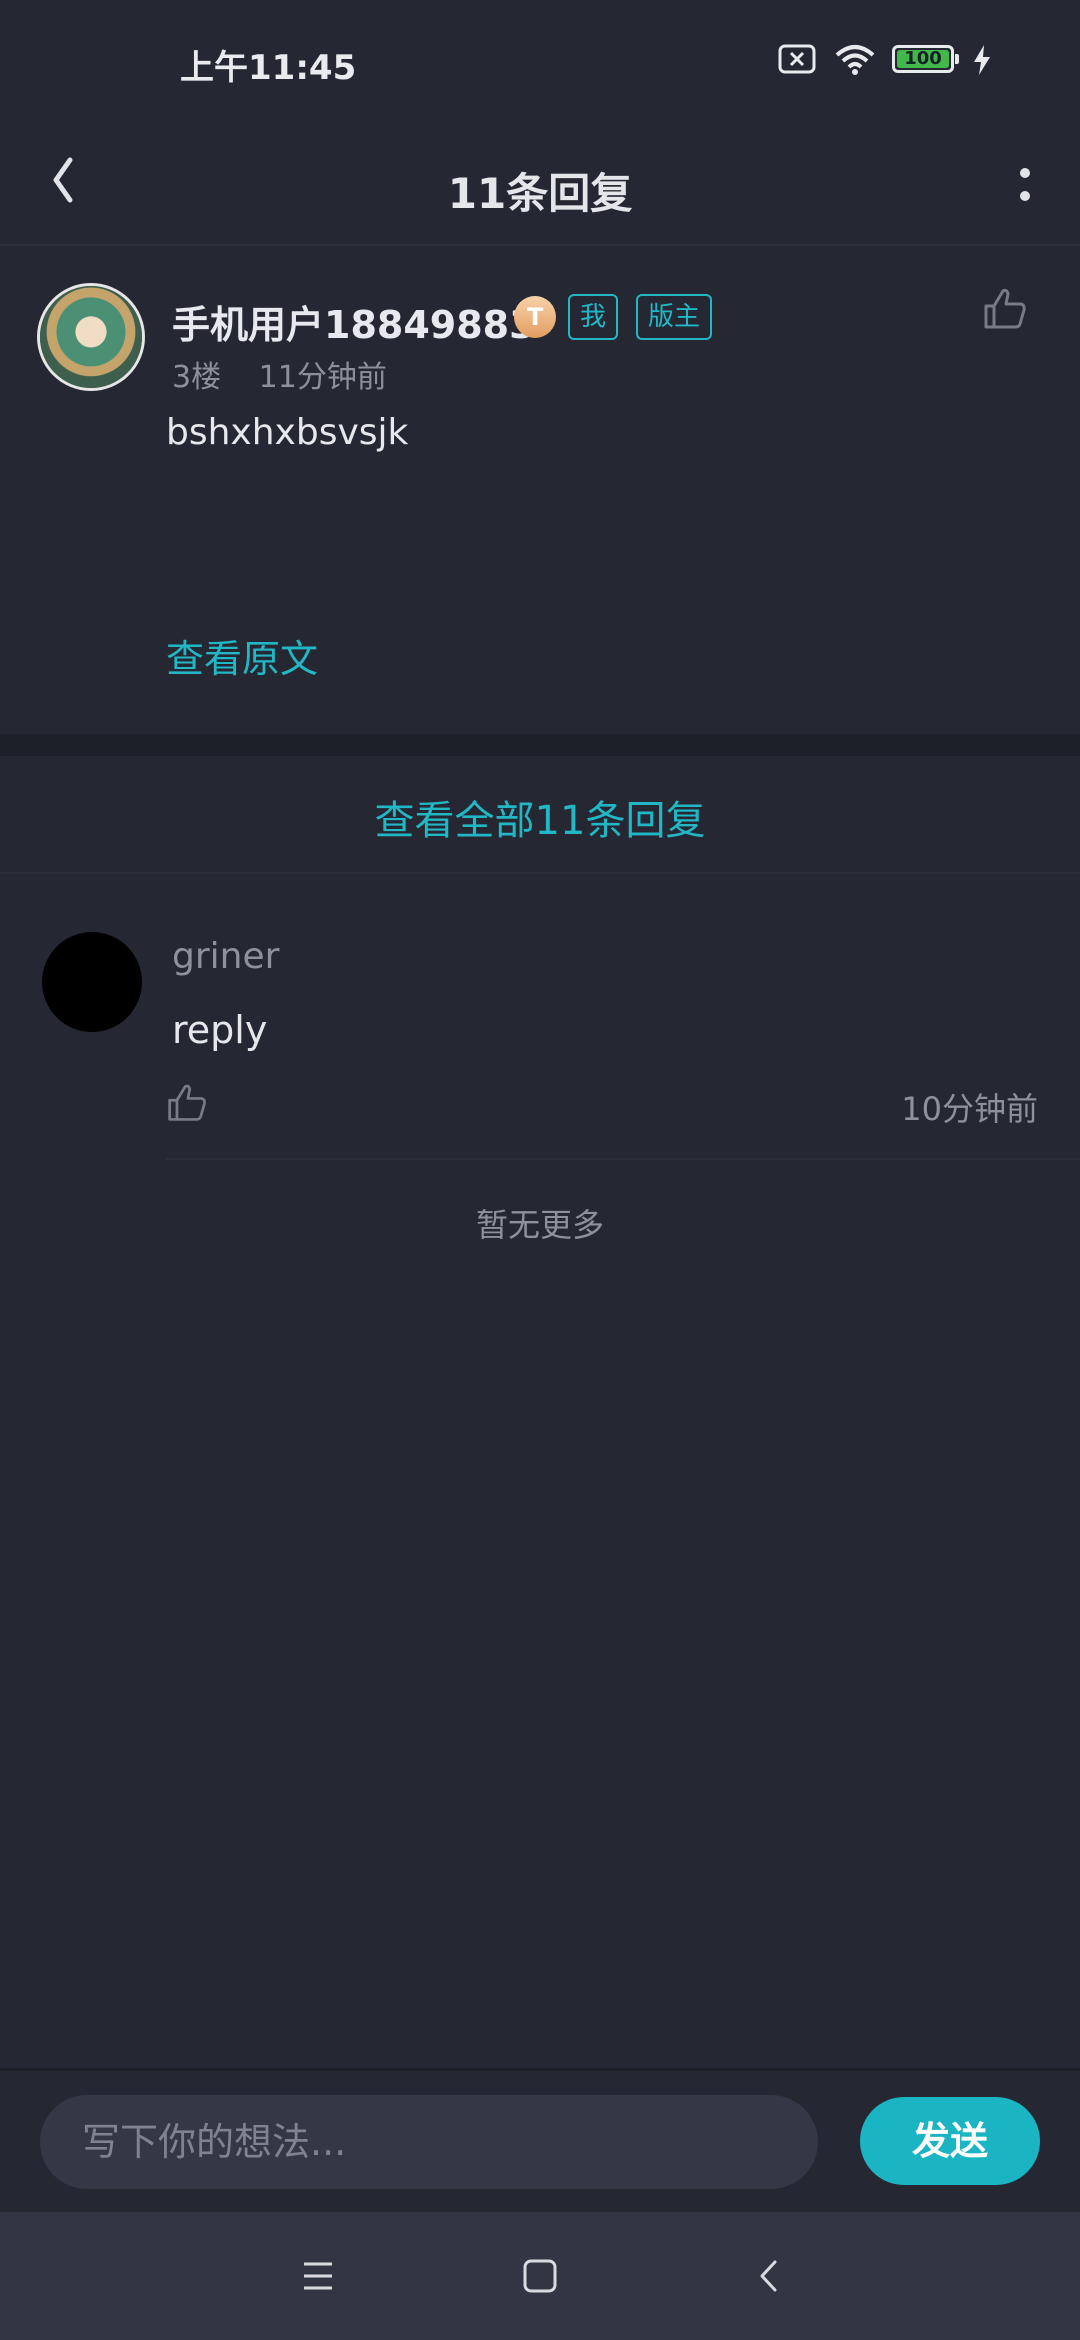 This screenshot has width=1080, height=2340. I want to click on wifi-icon, so click(855, 60).